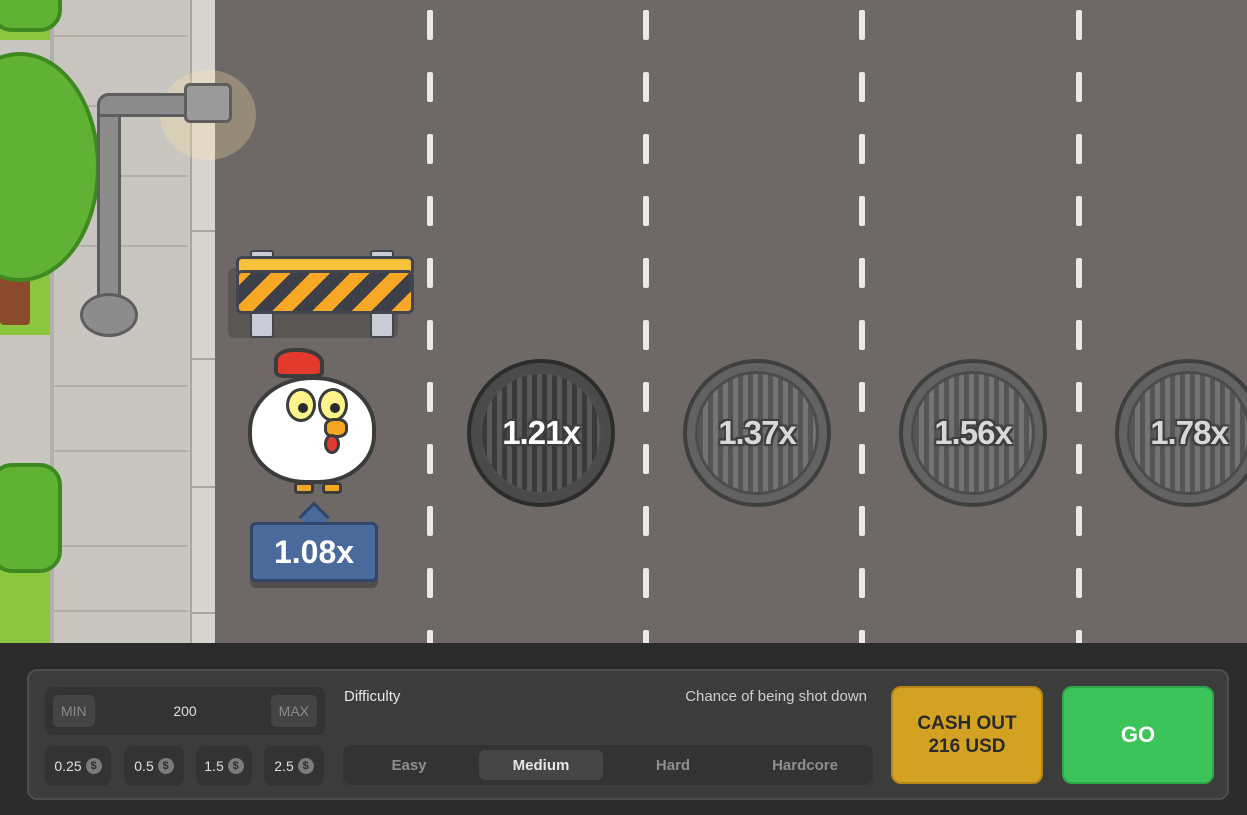  What do you see at coordinates (967, 735) in the screenshot?
I see `cash-out-button: CASH OUT 216 USD` at bounding box center [967, 735].